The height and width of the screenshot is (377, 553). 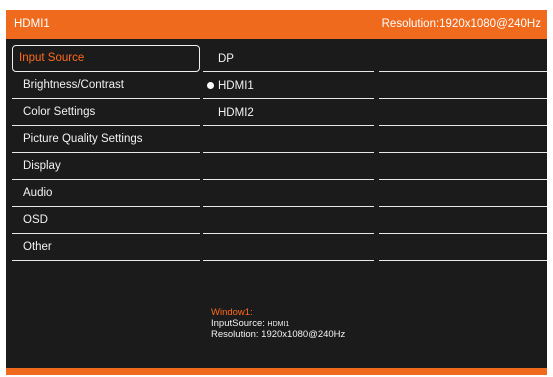 What do you see at coordinates (288, 112) in the screenshot?
I see `option-hdmi2: HDMI2` at bounding box center [288, 112].